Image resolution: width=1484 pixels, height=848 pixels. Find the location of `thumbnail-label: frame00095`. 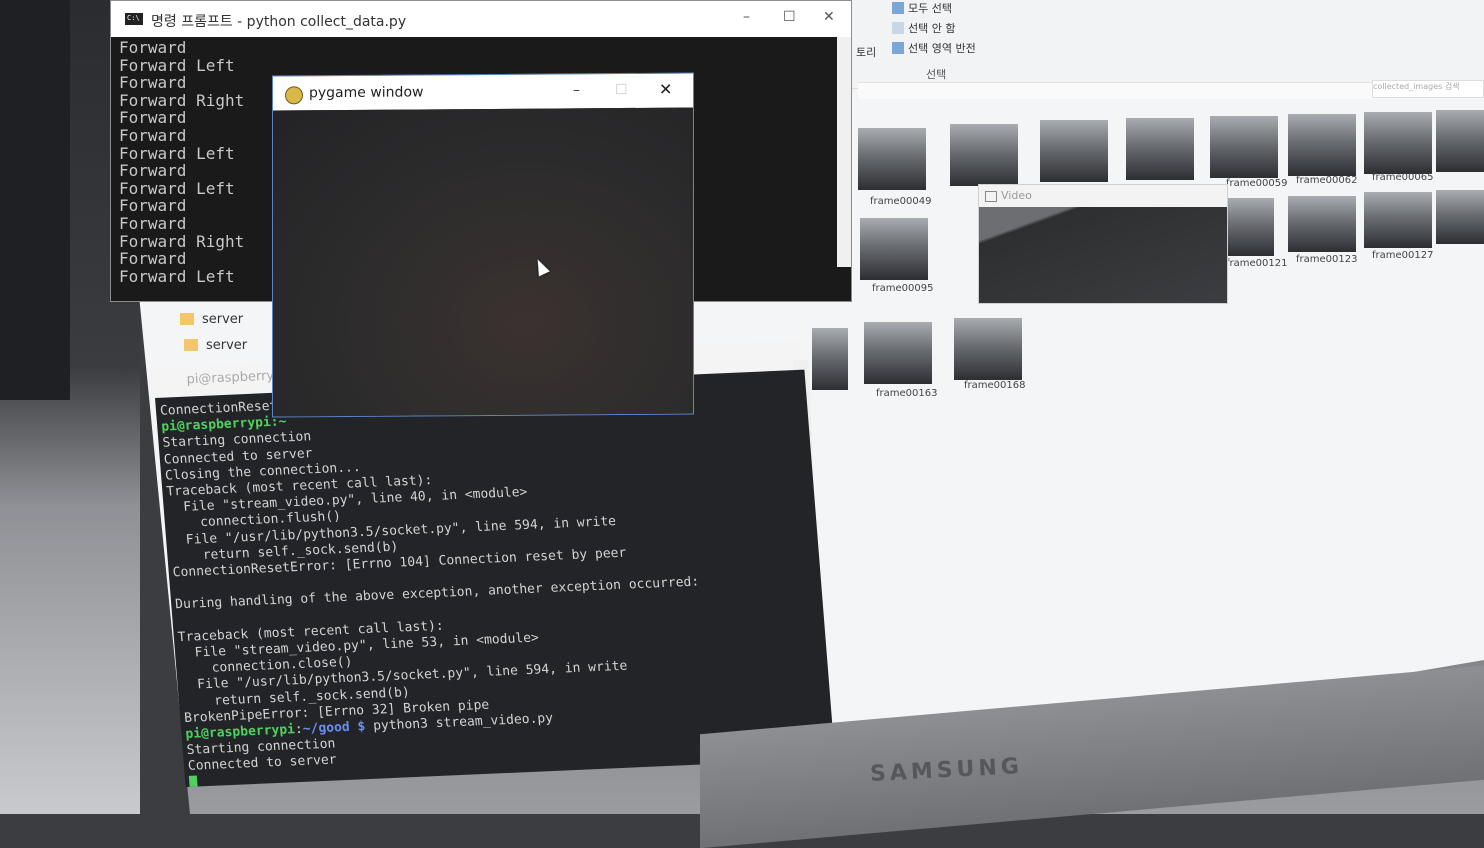

thumbnail-label: frame00095 is located at coordinates (903, 288).